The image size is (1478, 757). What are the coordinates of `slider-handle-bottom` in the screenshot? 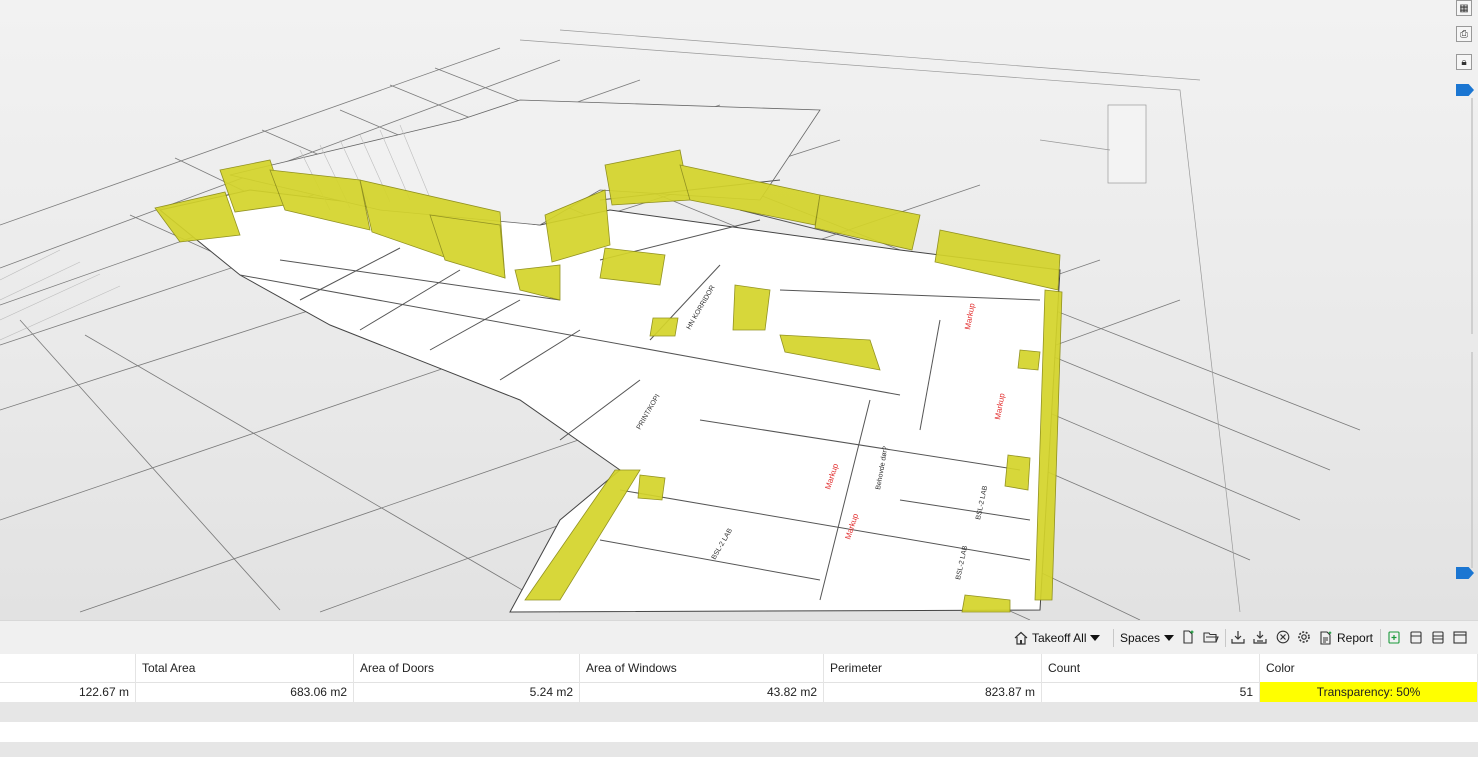 It's located at (1465, 573).